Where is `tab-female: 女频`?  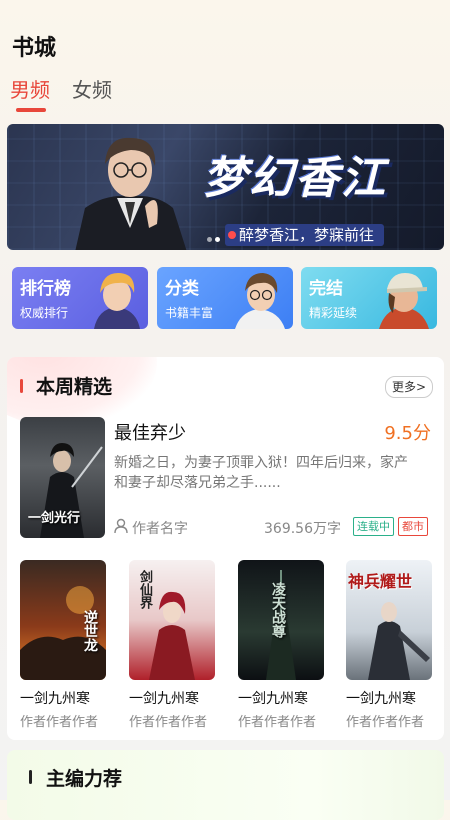 tab-female: 女频 is located at coordinates (92, 88).